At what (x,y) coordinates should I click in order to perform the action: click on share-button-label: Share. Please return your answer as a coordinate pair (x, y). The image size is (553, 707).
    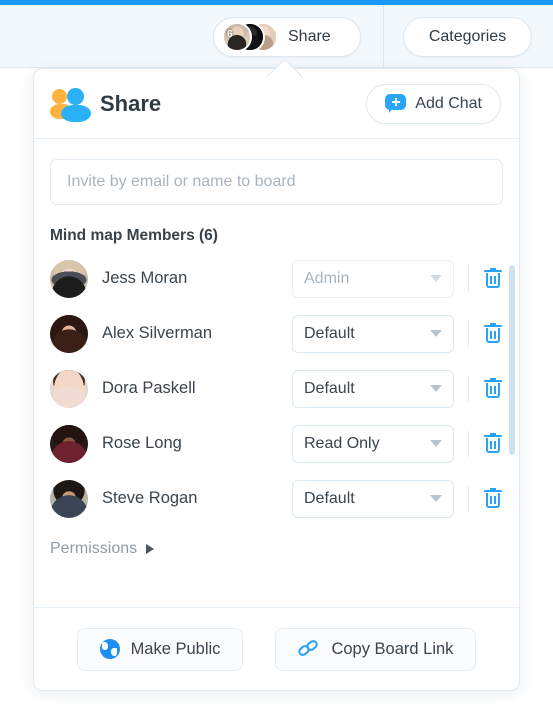
    Looking at the image, I should click on (309, 36).